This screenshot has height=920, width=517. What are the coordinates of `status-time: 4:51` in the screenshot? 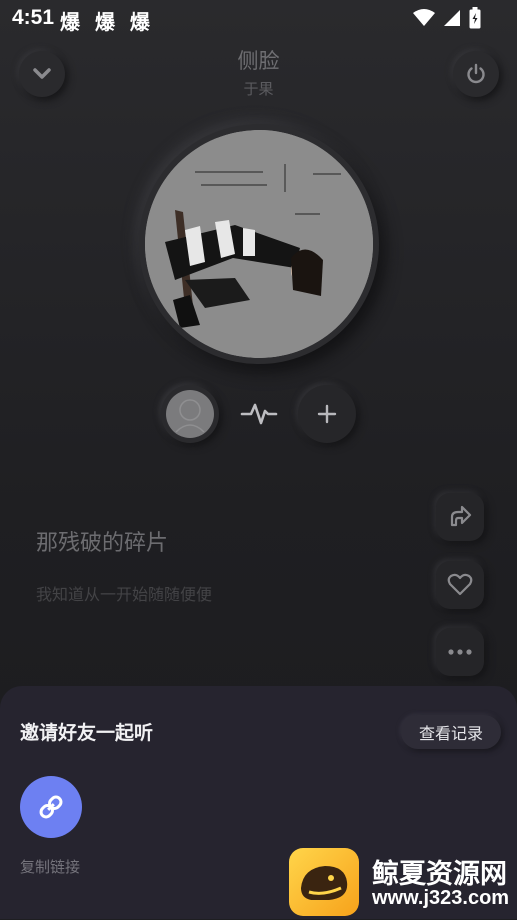 It's located at (33, 17).